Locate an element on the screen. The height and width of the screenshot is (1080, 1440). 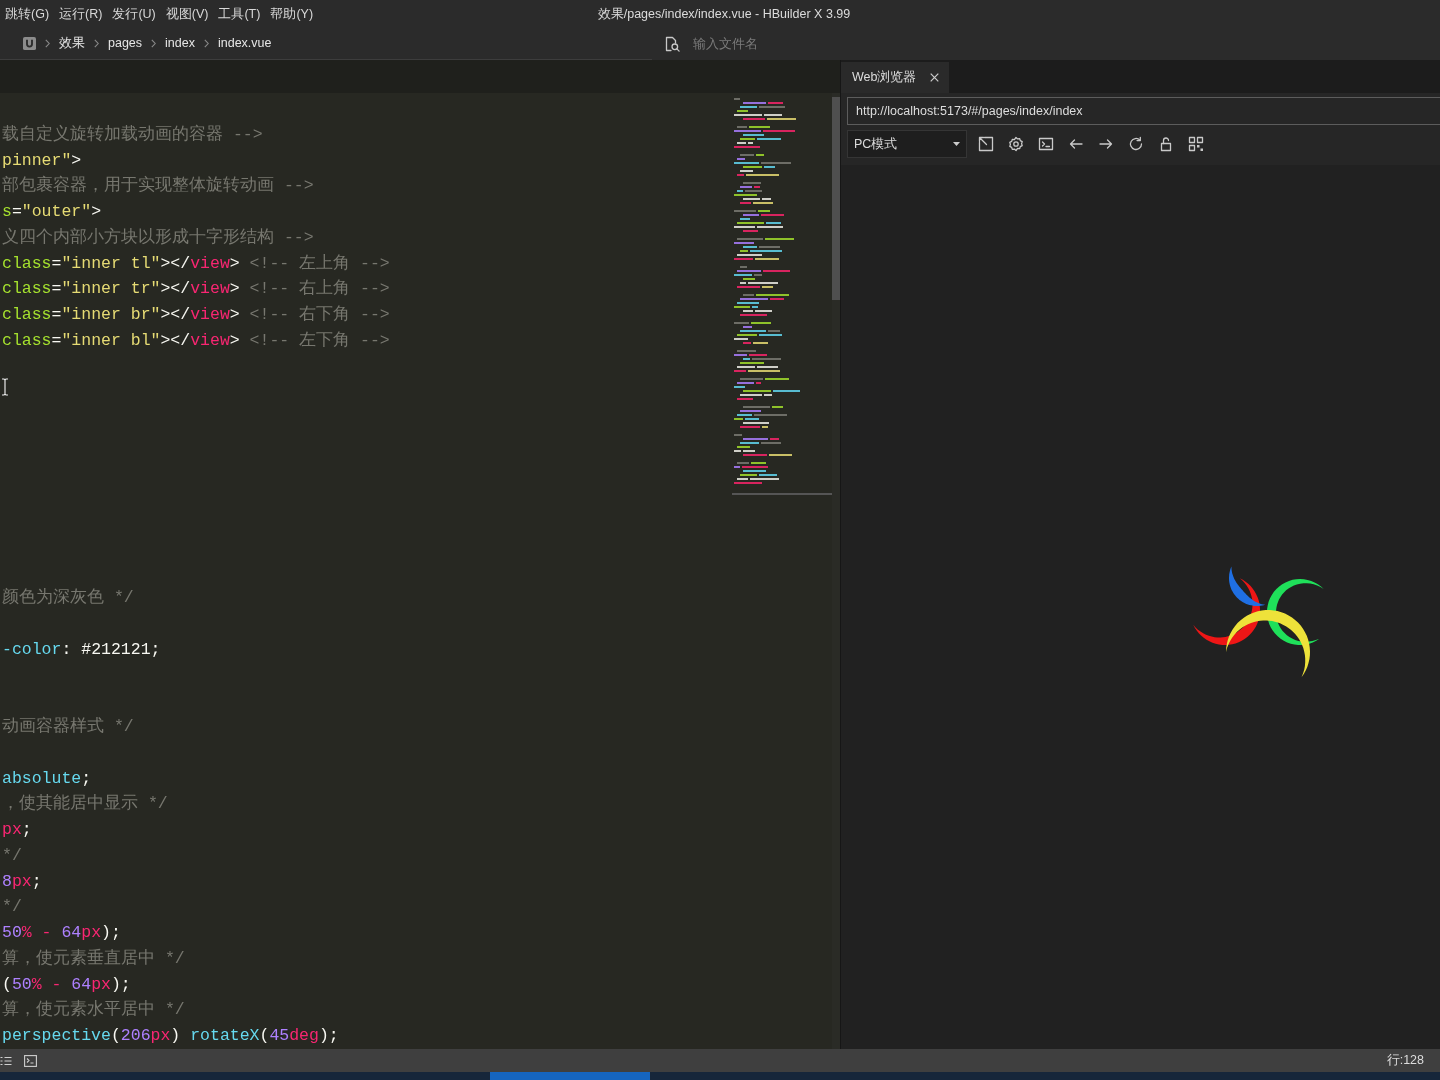
padlock-icon is located at coordinates (1166, 144).